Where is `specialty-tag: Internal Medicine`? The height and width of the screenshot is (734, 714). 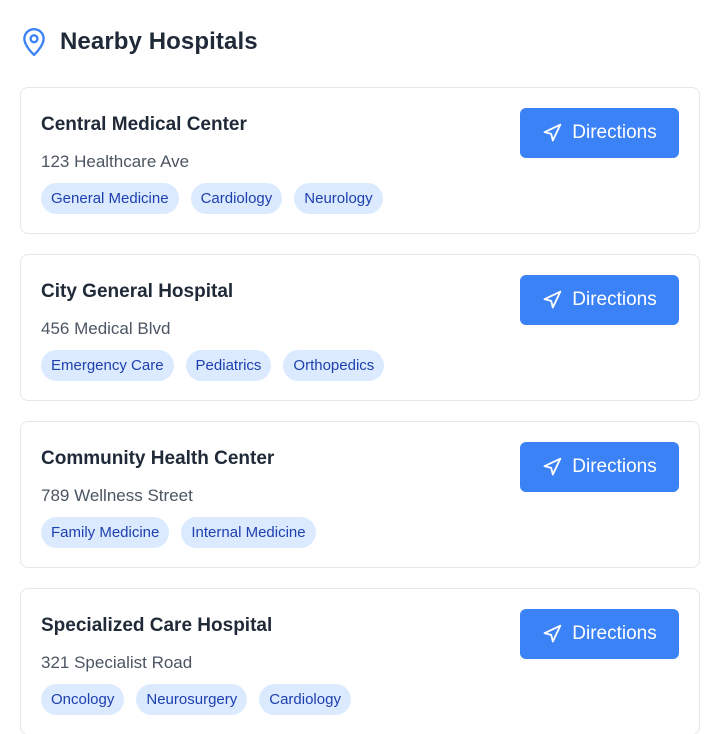
specialty-tag: Internal Medicine is located at coordinates (248, 532).